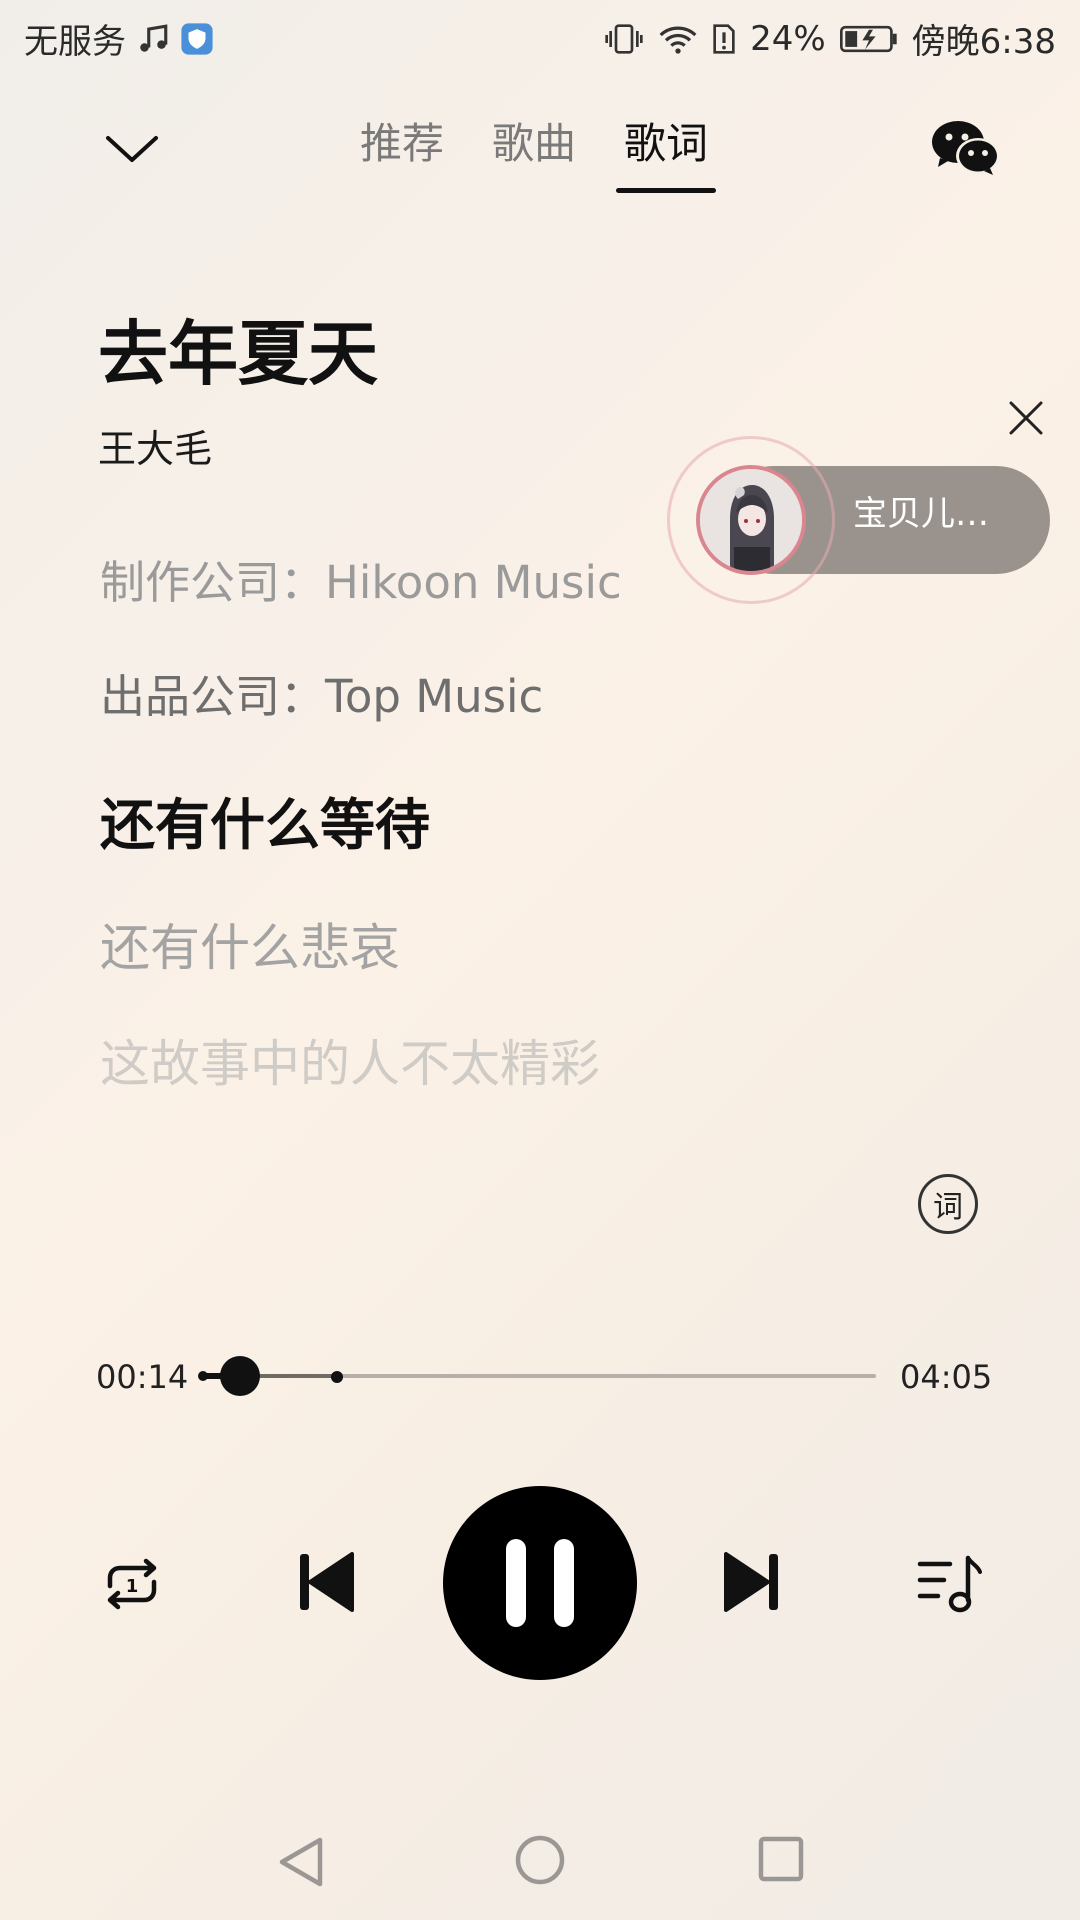 The height and width of the screenshot is (1920, 1080). What do you see at coordinates (983, 42) in the screenshot?
I see `clock: 傍晚6:38` at bounding box center [983, 42].